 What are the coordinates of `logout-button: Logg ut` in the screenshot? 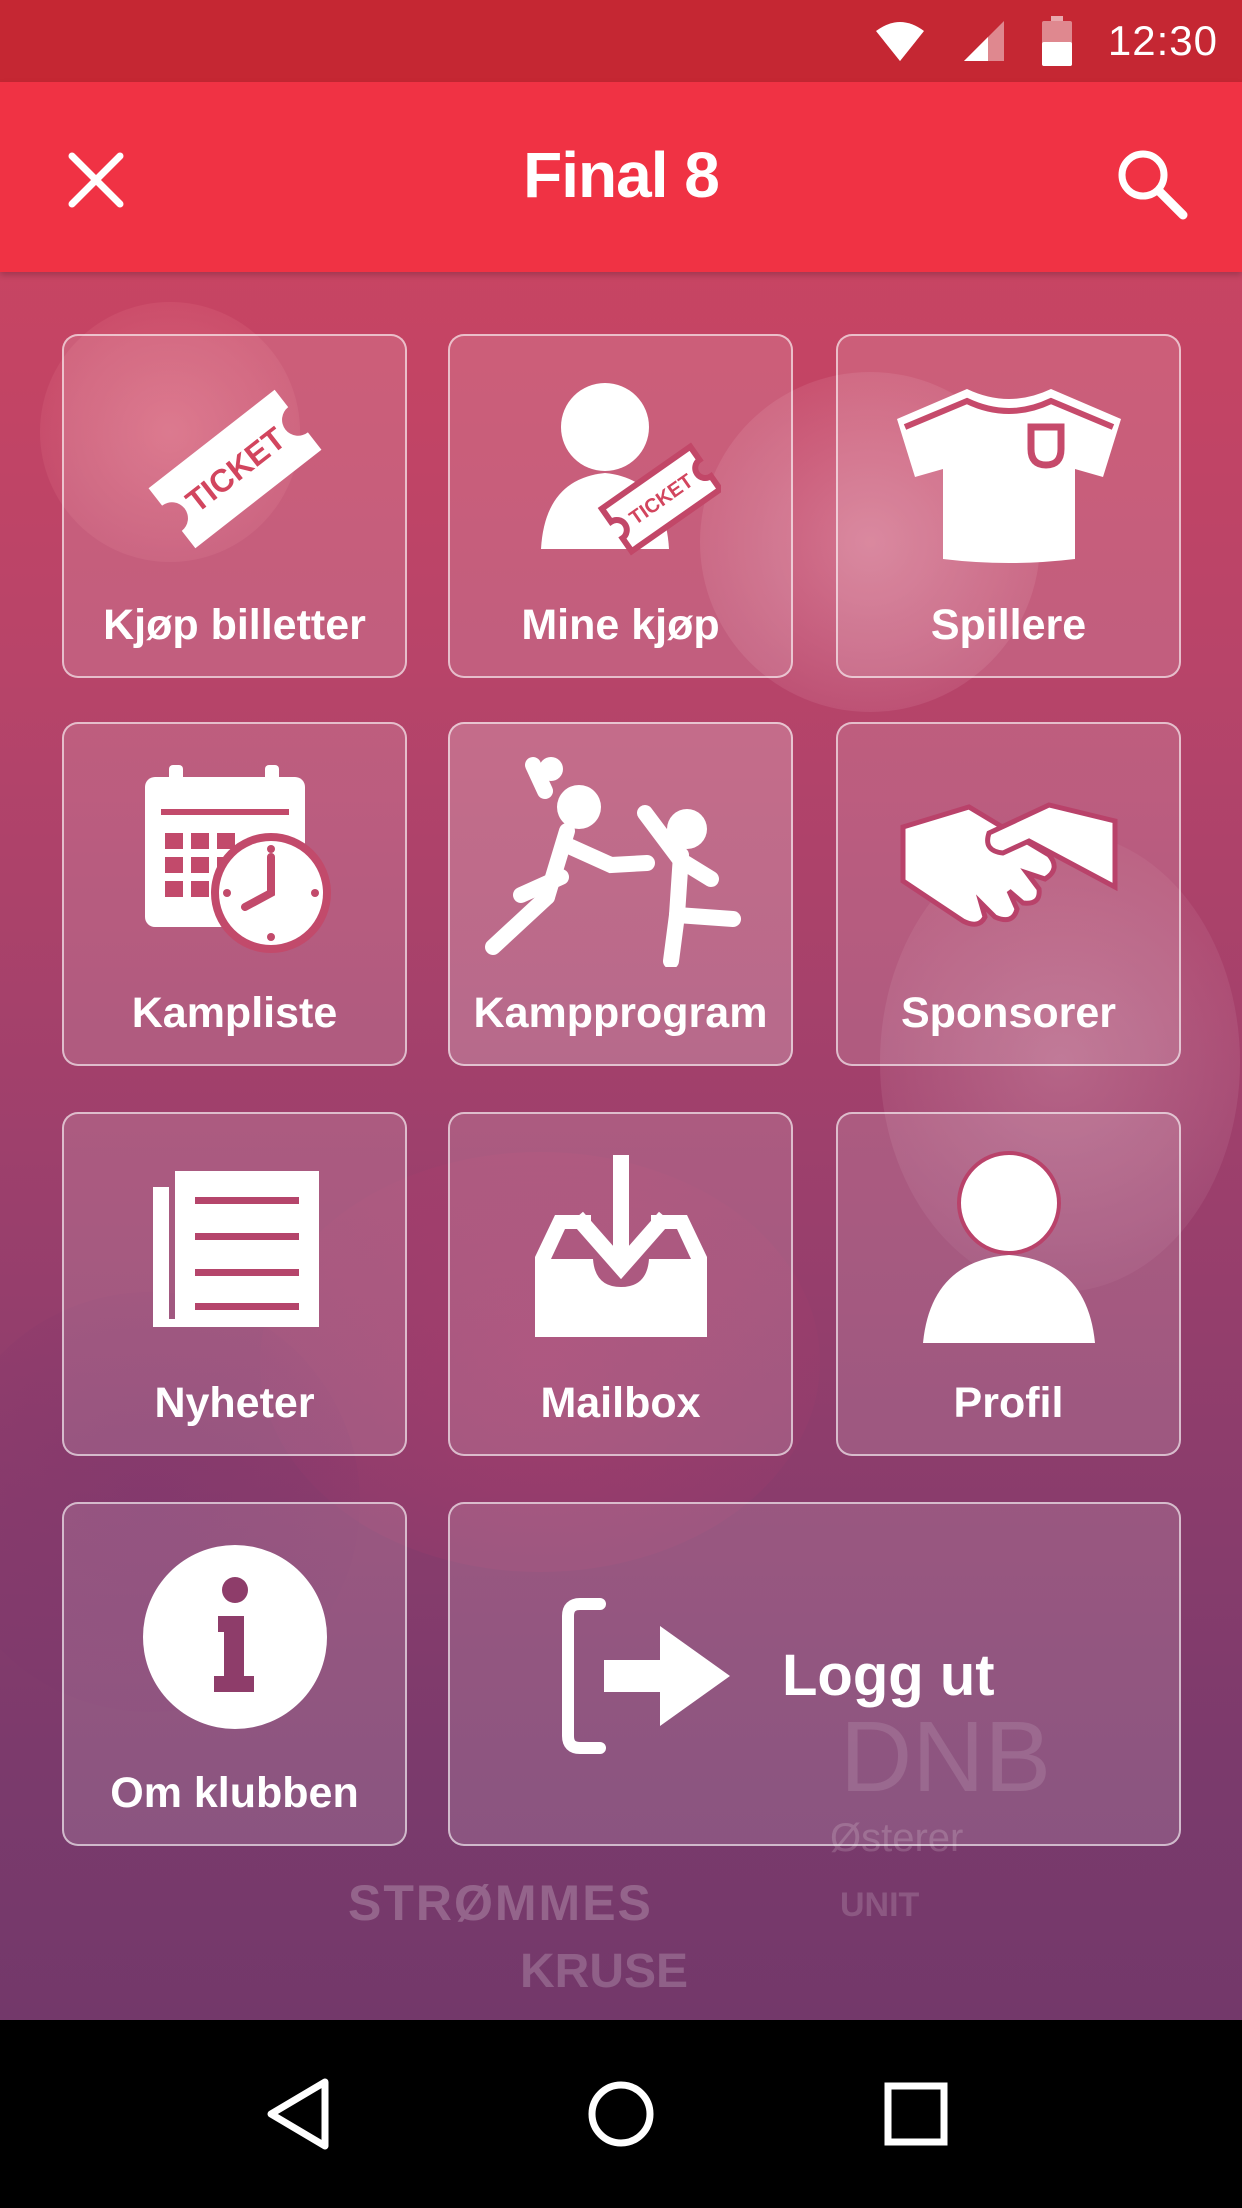 It's located at (814, 1674).